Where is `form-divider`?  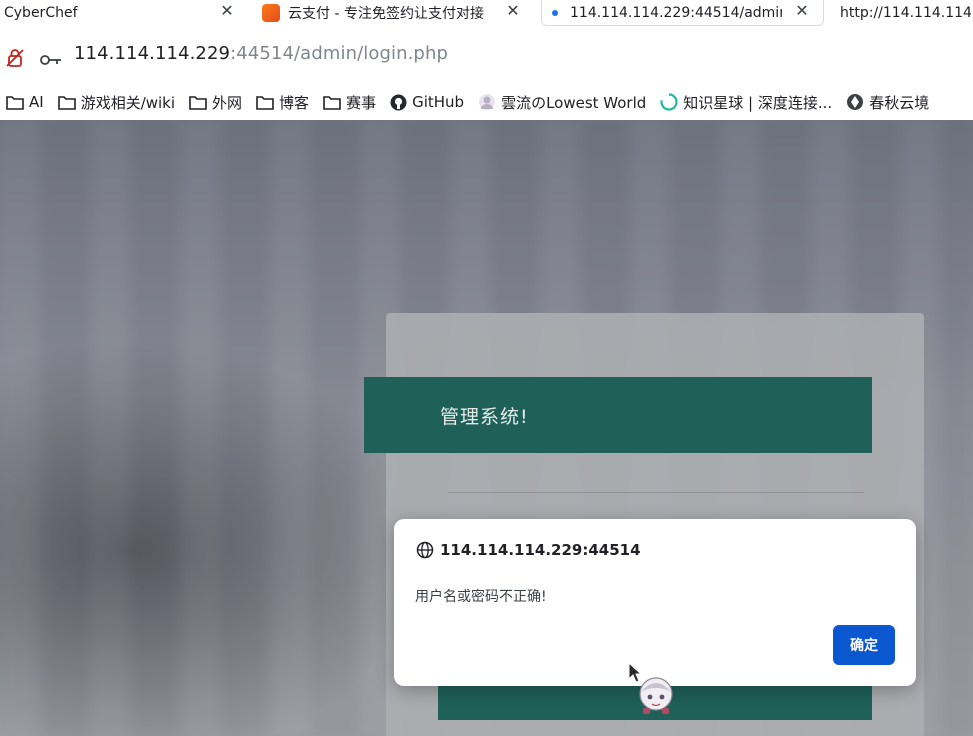
form-divider is located at coordinates (656, 492).